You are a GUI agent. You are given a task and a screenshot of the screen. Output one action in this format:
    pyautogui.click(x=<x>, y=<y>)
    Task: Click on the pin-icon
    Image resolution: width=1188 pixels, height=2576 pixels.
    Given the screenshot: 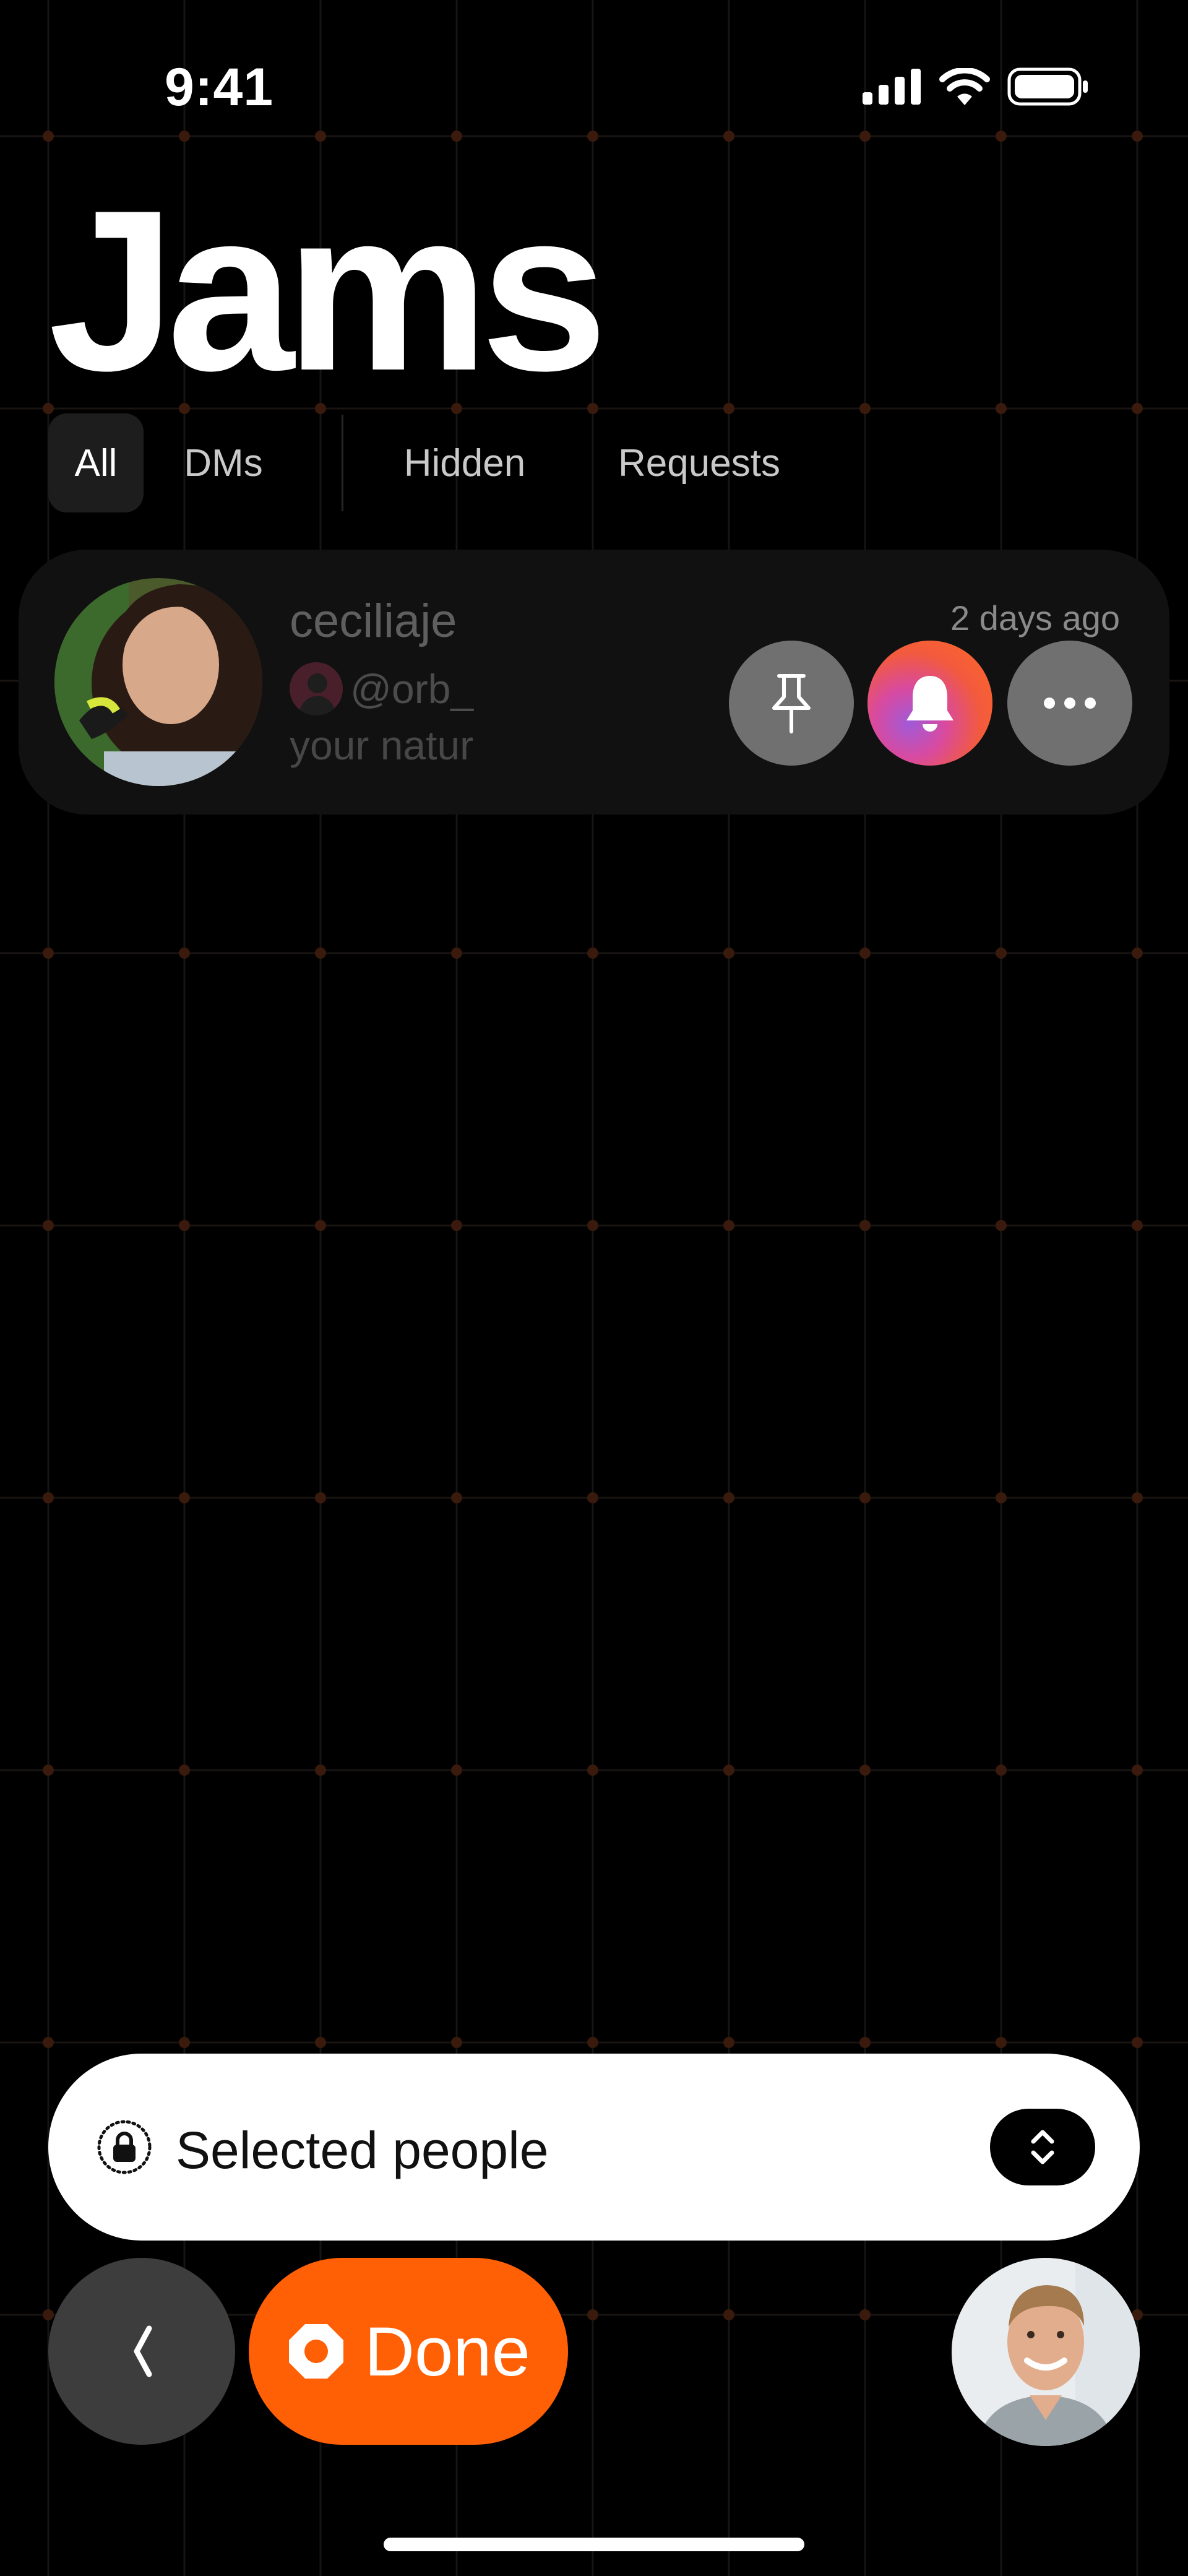 What is the action you would take?
    pyautogui.click(x=791, y=703)
    